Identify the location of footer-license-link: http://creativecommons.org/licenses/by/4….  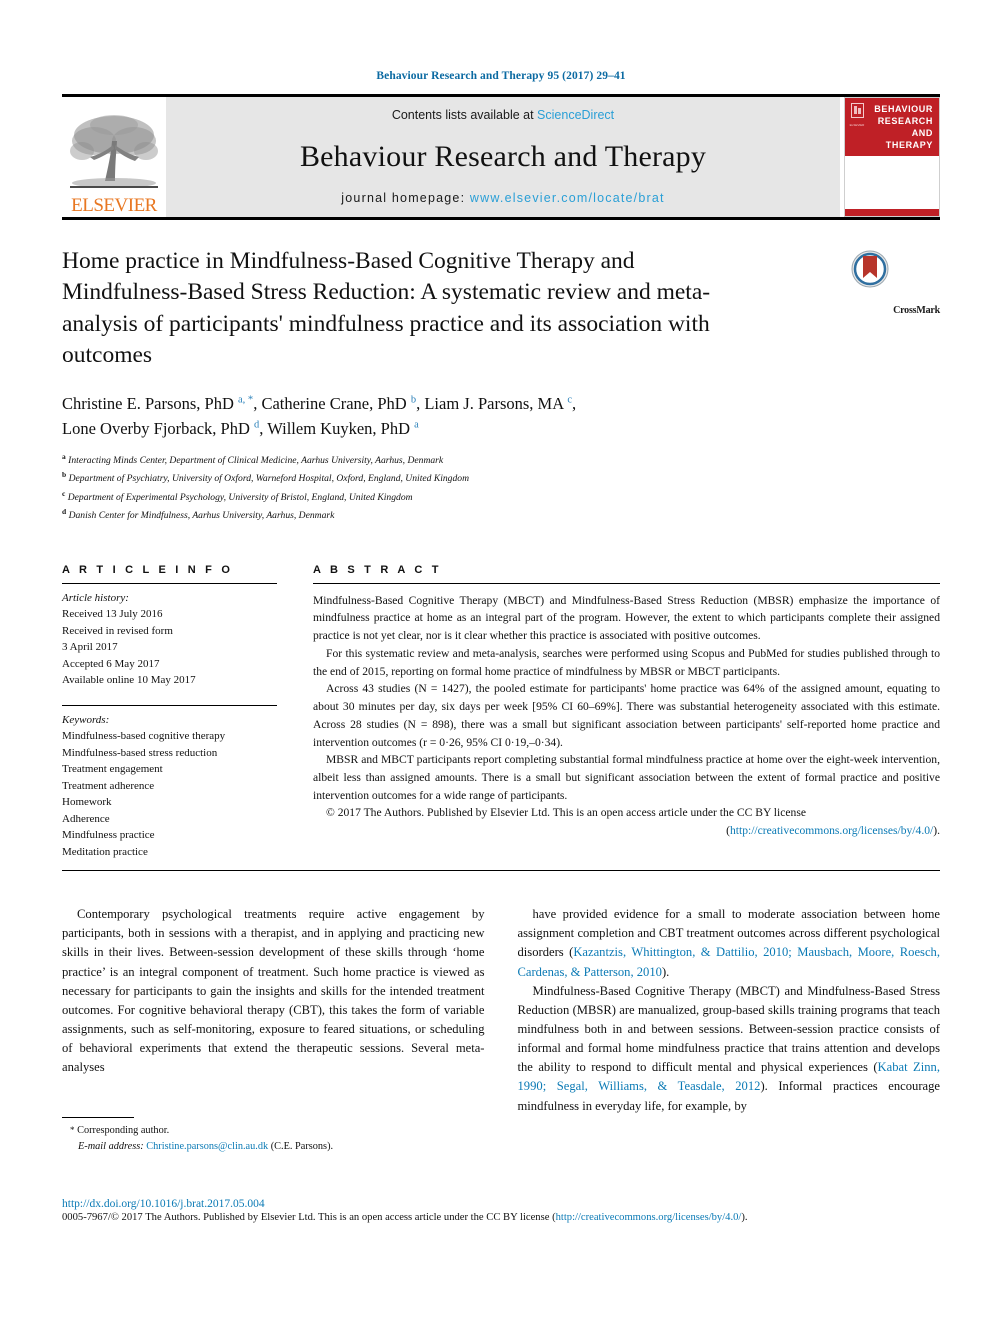
(649, 1217).